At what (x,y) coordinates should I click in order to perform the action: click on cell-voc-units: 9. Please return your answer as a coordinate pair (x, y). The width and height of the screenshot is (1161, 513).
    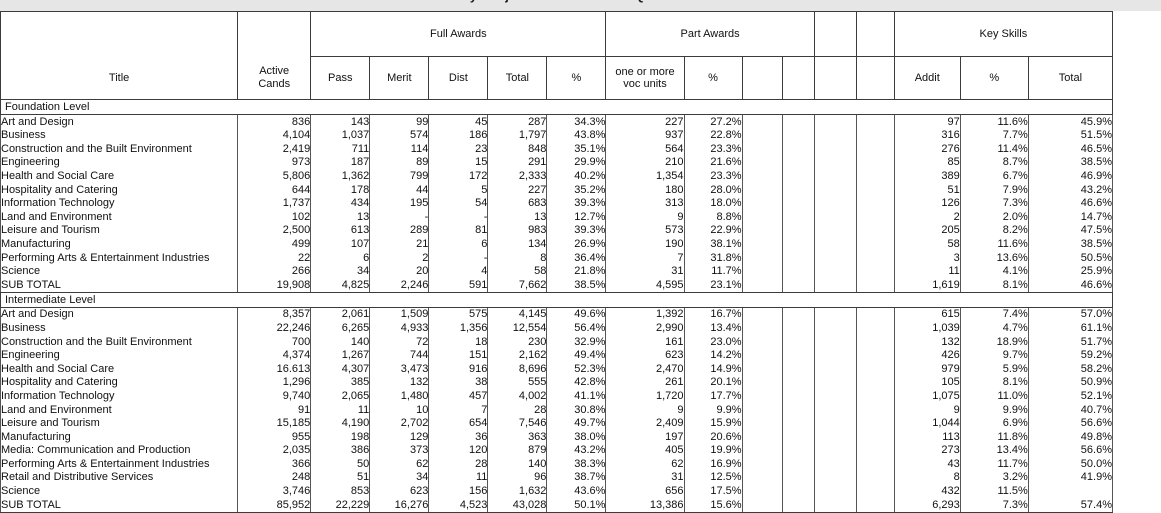
    Looking at the image, I should click on (645, 409).